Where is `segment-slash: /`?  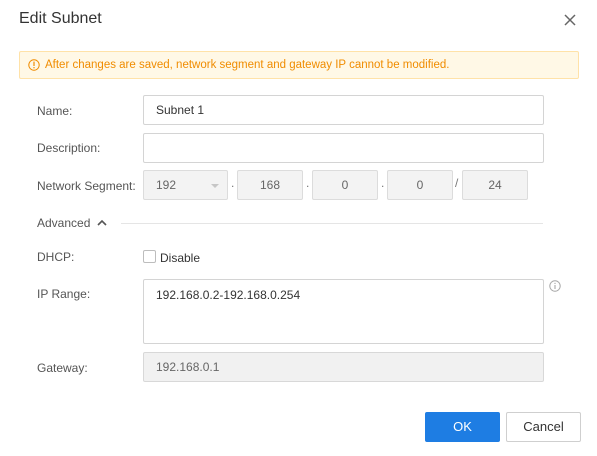
segment-slash: / is located at coordinates (457, 183).